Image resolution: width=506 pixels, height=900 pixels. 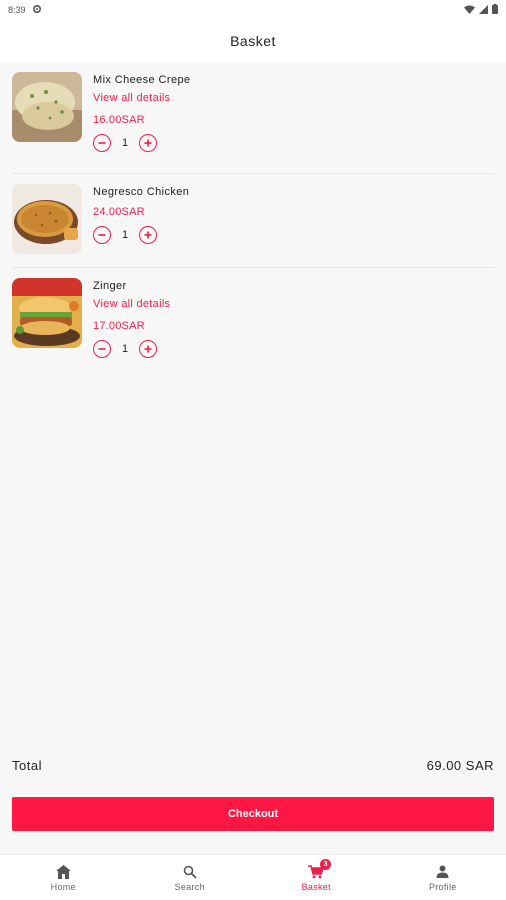 What do you see at coordinates (326, 864) in the screenshot?
I see `cart-badge: 3` at bounding box center [326, 864].